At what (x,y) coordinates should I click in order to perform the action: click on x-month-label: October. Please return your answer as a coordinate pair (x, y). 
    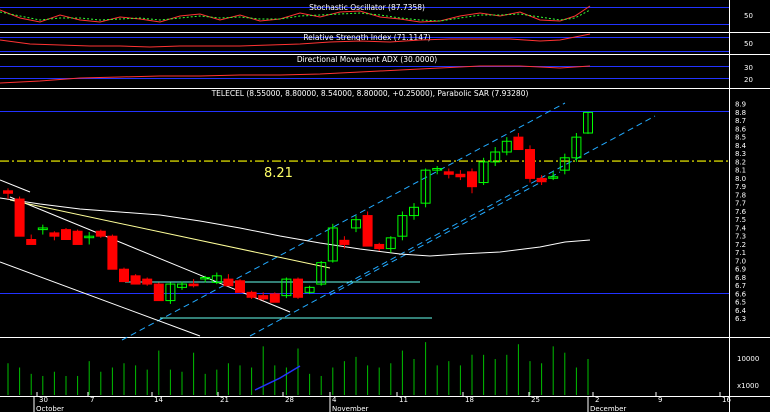
    Looking at the image, I should click on (50, 408).